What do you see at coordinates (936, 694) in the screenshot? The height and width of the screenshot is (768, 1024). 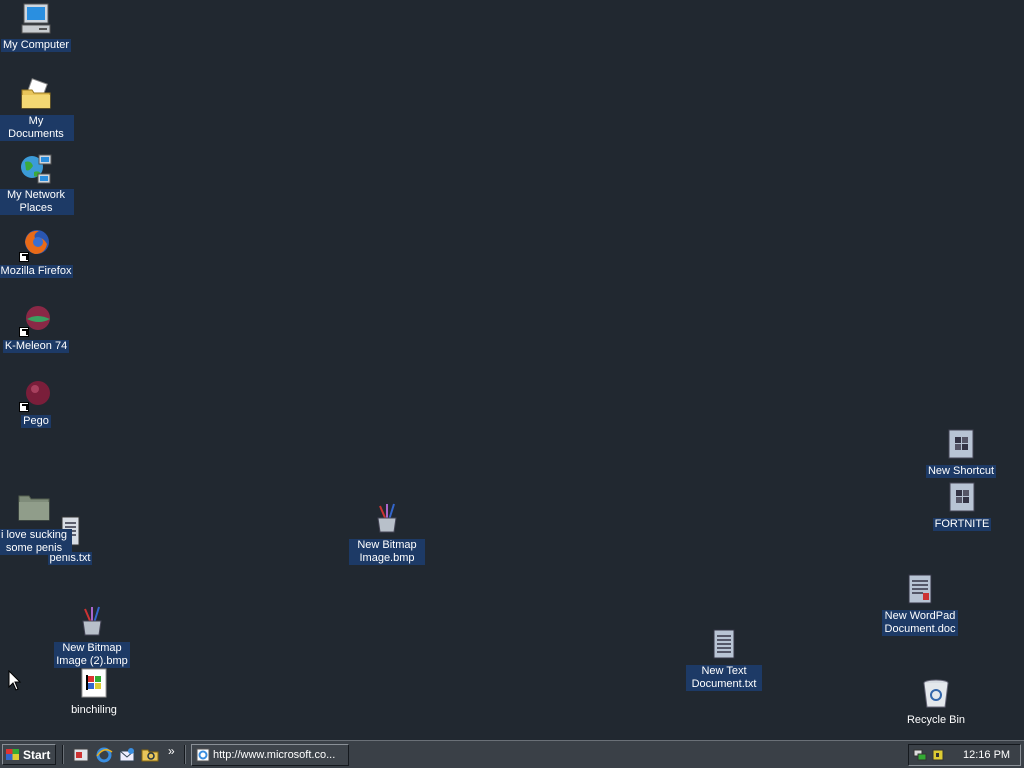 I see `recycle-bin-icon` at bounding box center [936, 694].